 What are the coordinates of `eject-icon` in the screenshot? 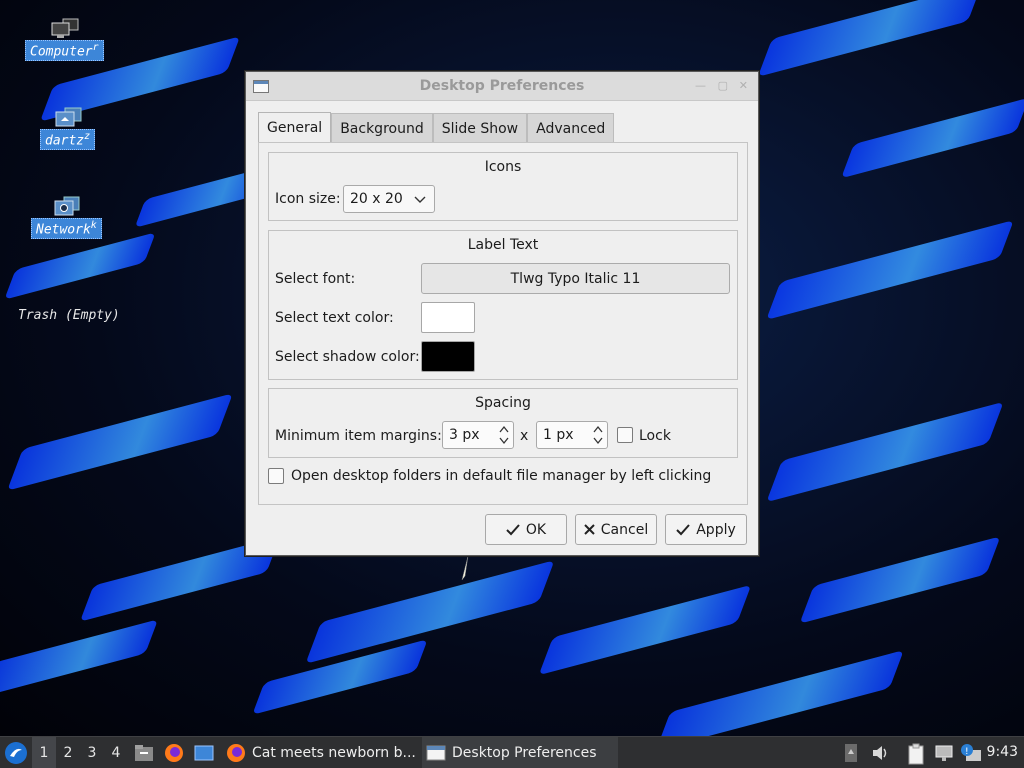 It's located at (851, 753).